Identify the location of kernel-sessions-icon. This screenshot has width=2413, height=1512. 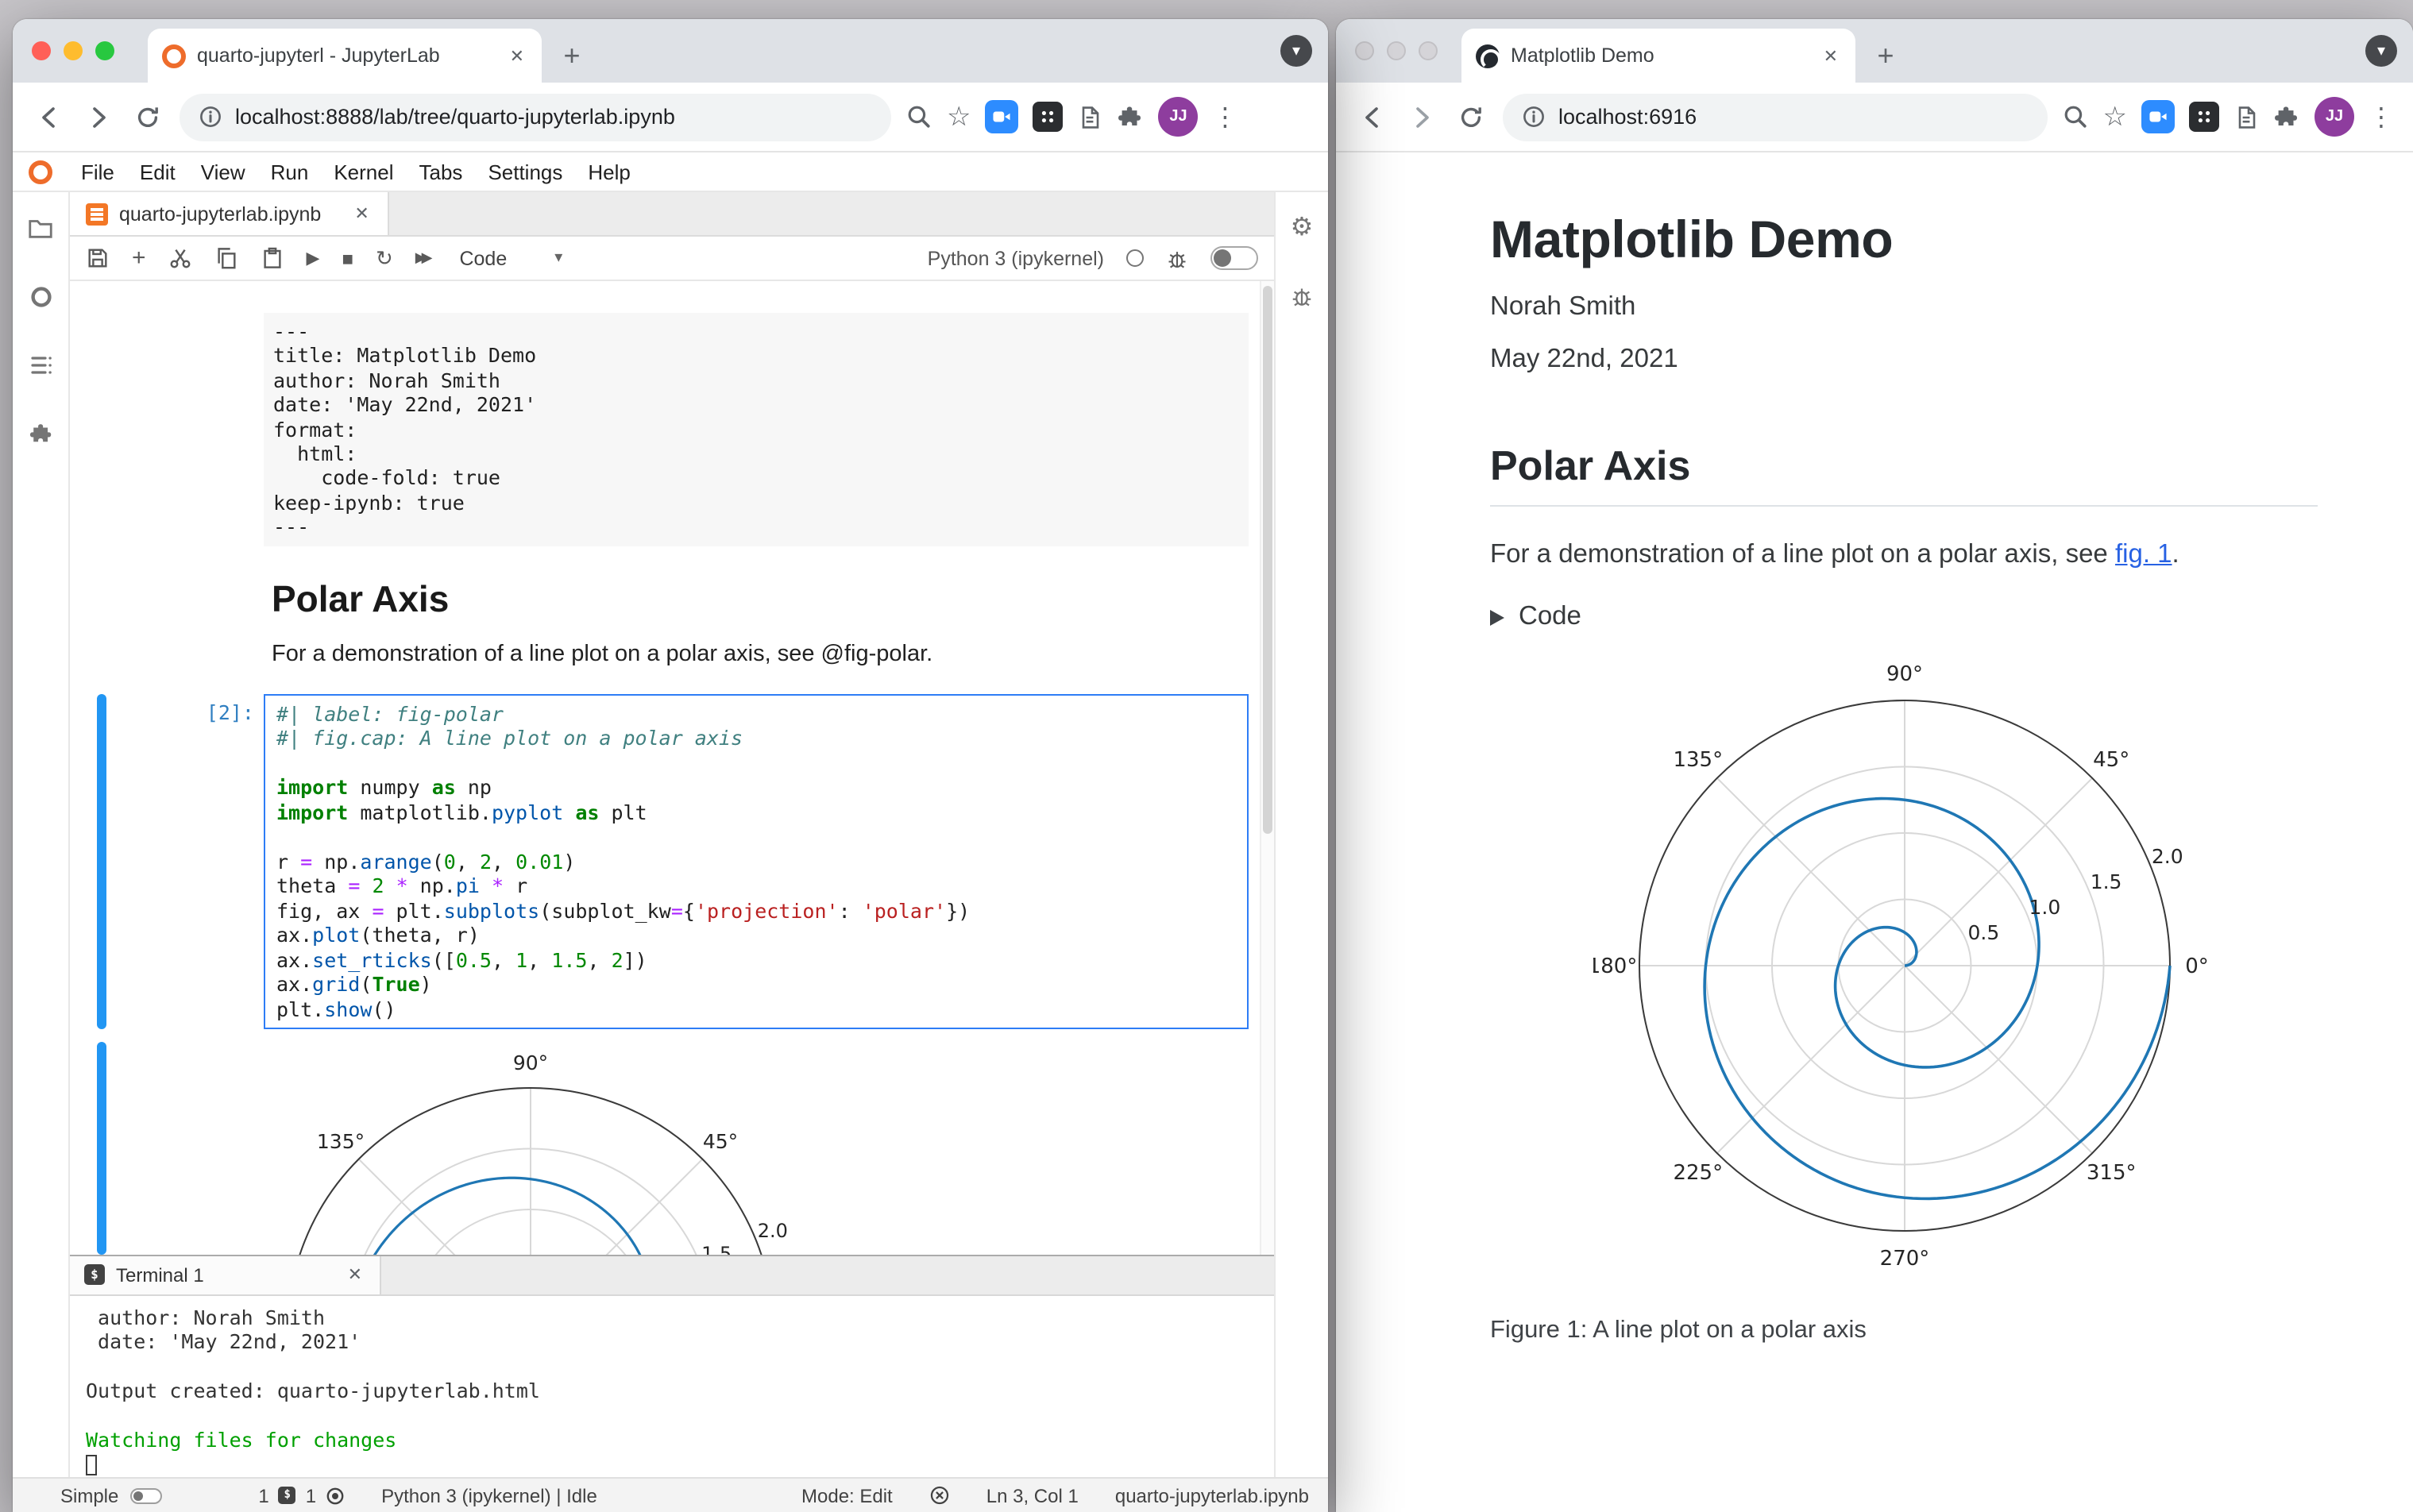
(335, 1495).